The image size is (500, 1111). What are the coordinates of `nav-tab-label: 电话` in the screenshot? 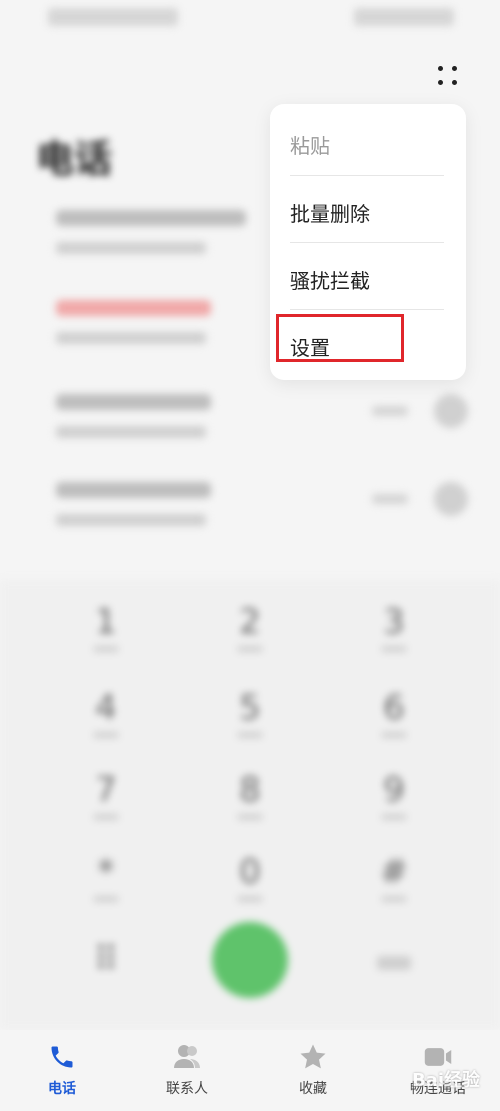 It's located at (62, 1089).